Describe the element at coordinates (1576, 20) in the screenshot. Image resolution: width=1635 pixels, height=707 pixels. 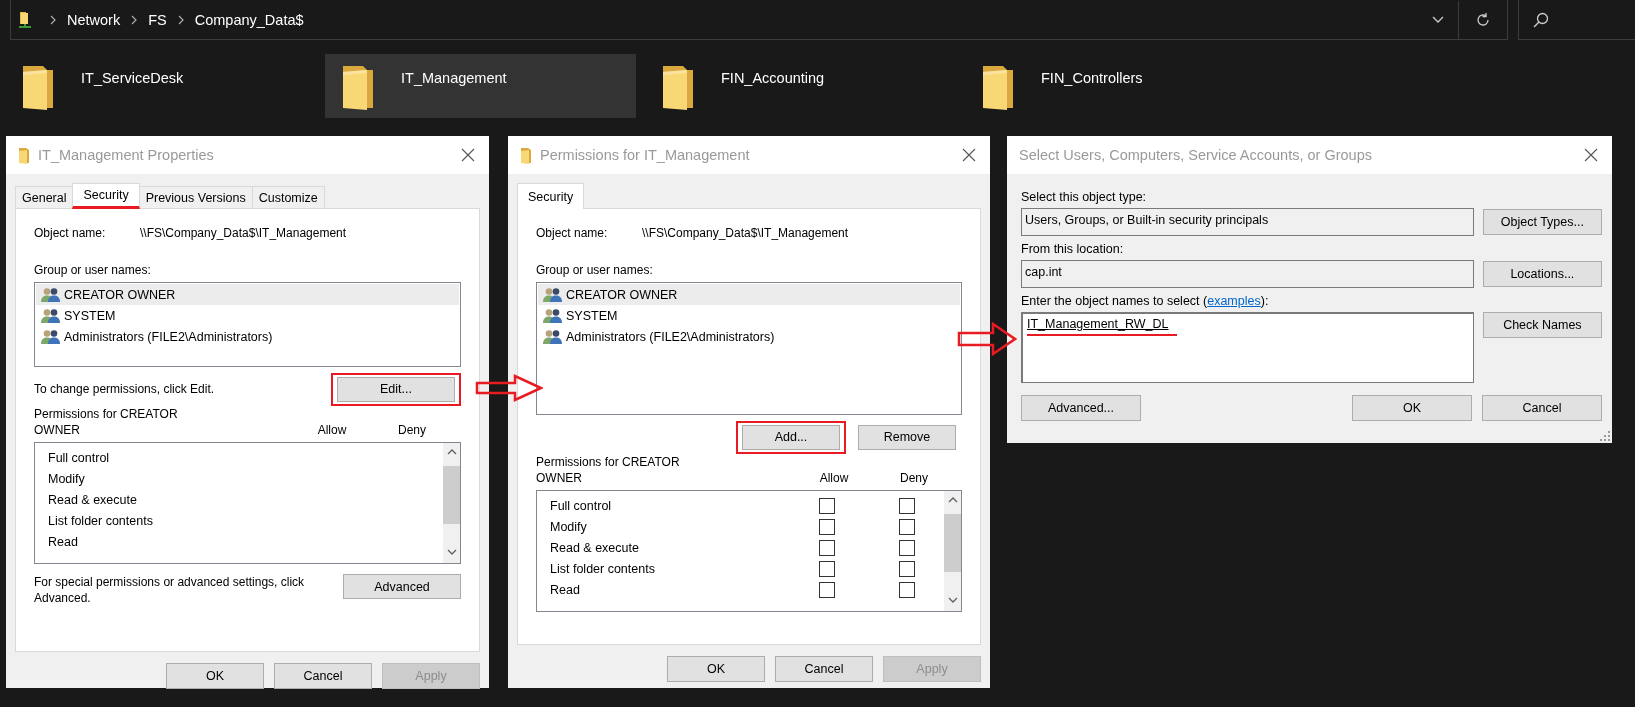
I see `search-field` at that location.